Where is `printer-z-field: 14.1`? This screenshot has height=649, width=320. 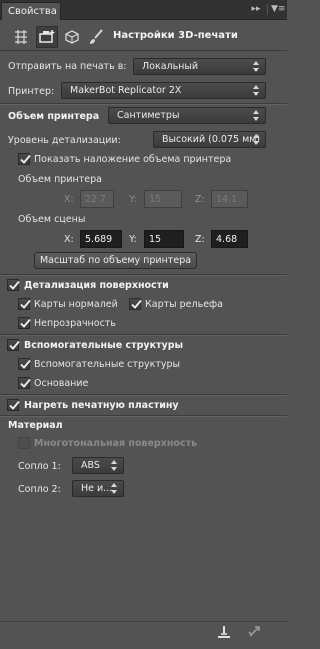 printer-z-field: 14.1 is located at coordinates (229, 199).